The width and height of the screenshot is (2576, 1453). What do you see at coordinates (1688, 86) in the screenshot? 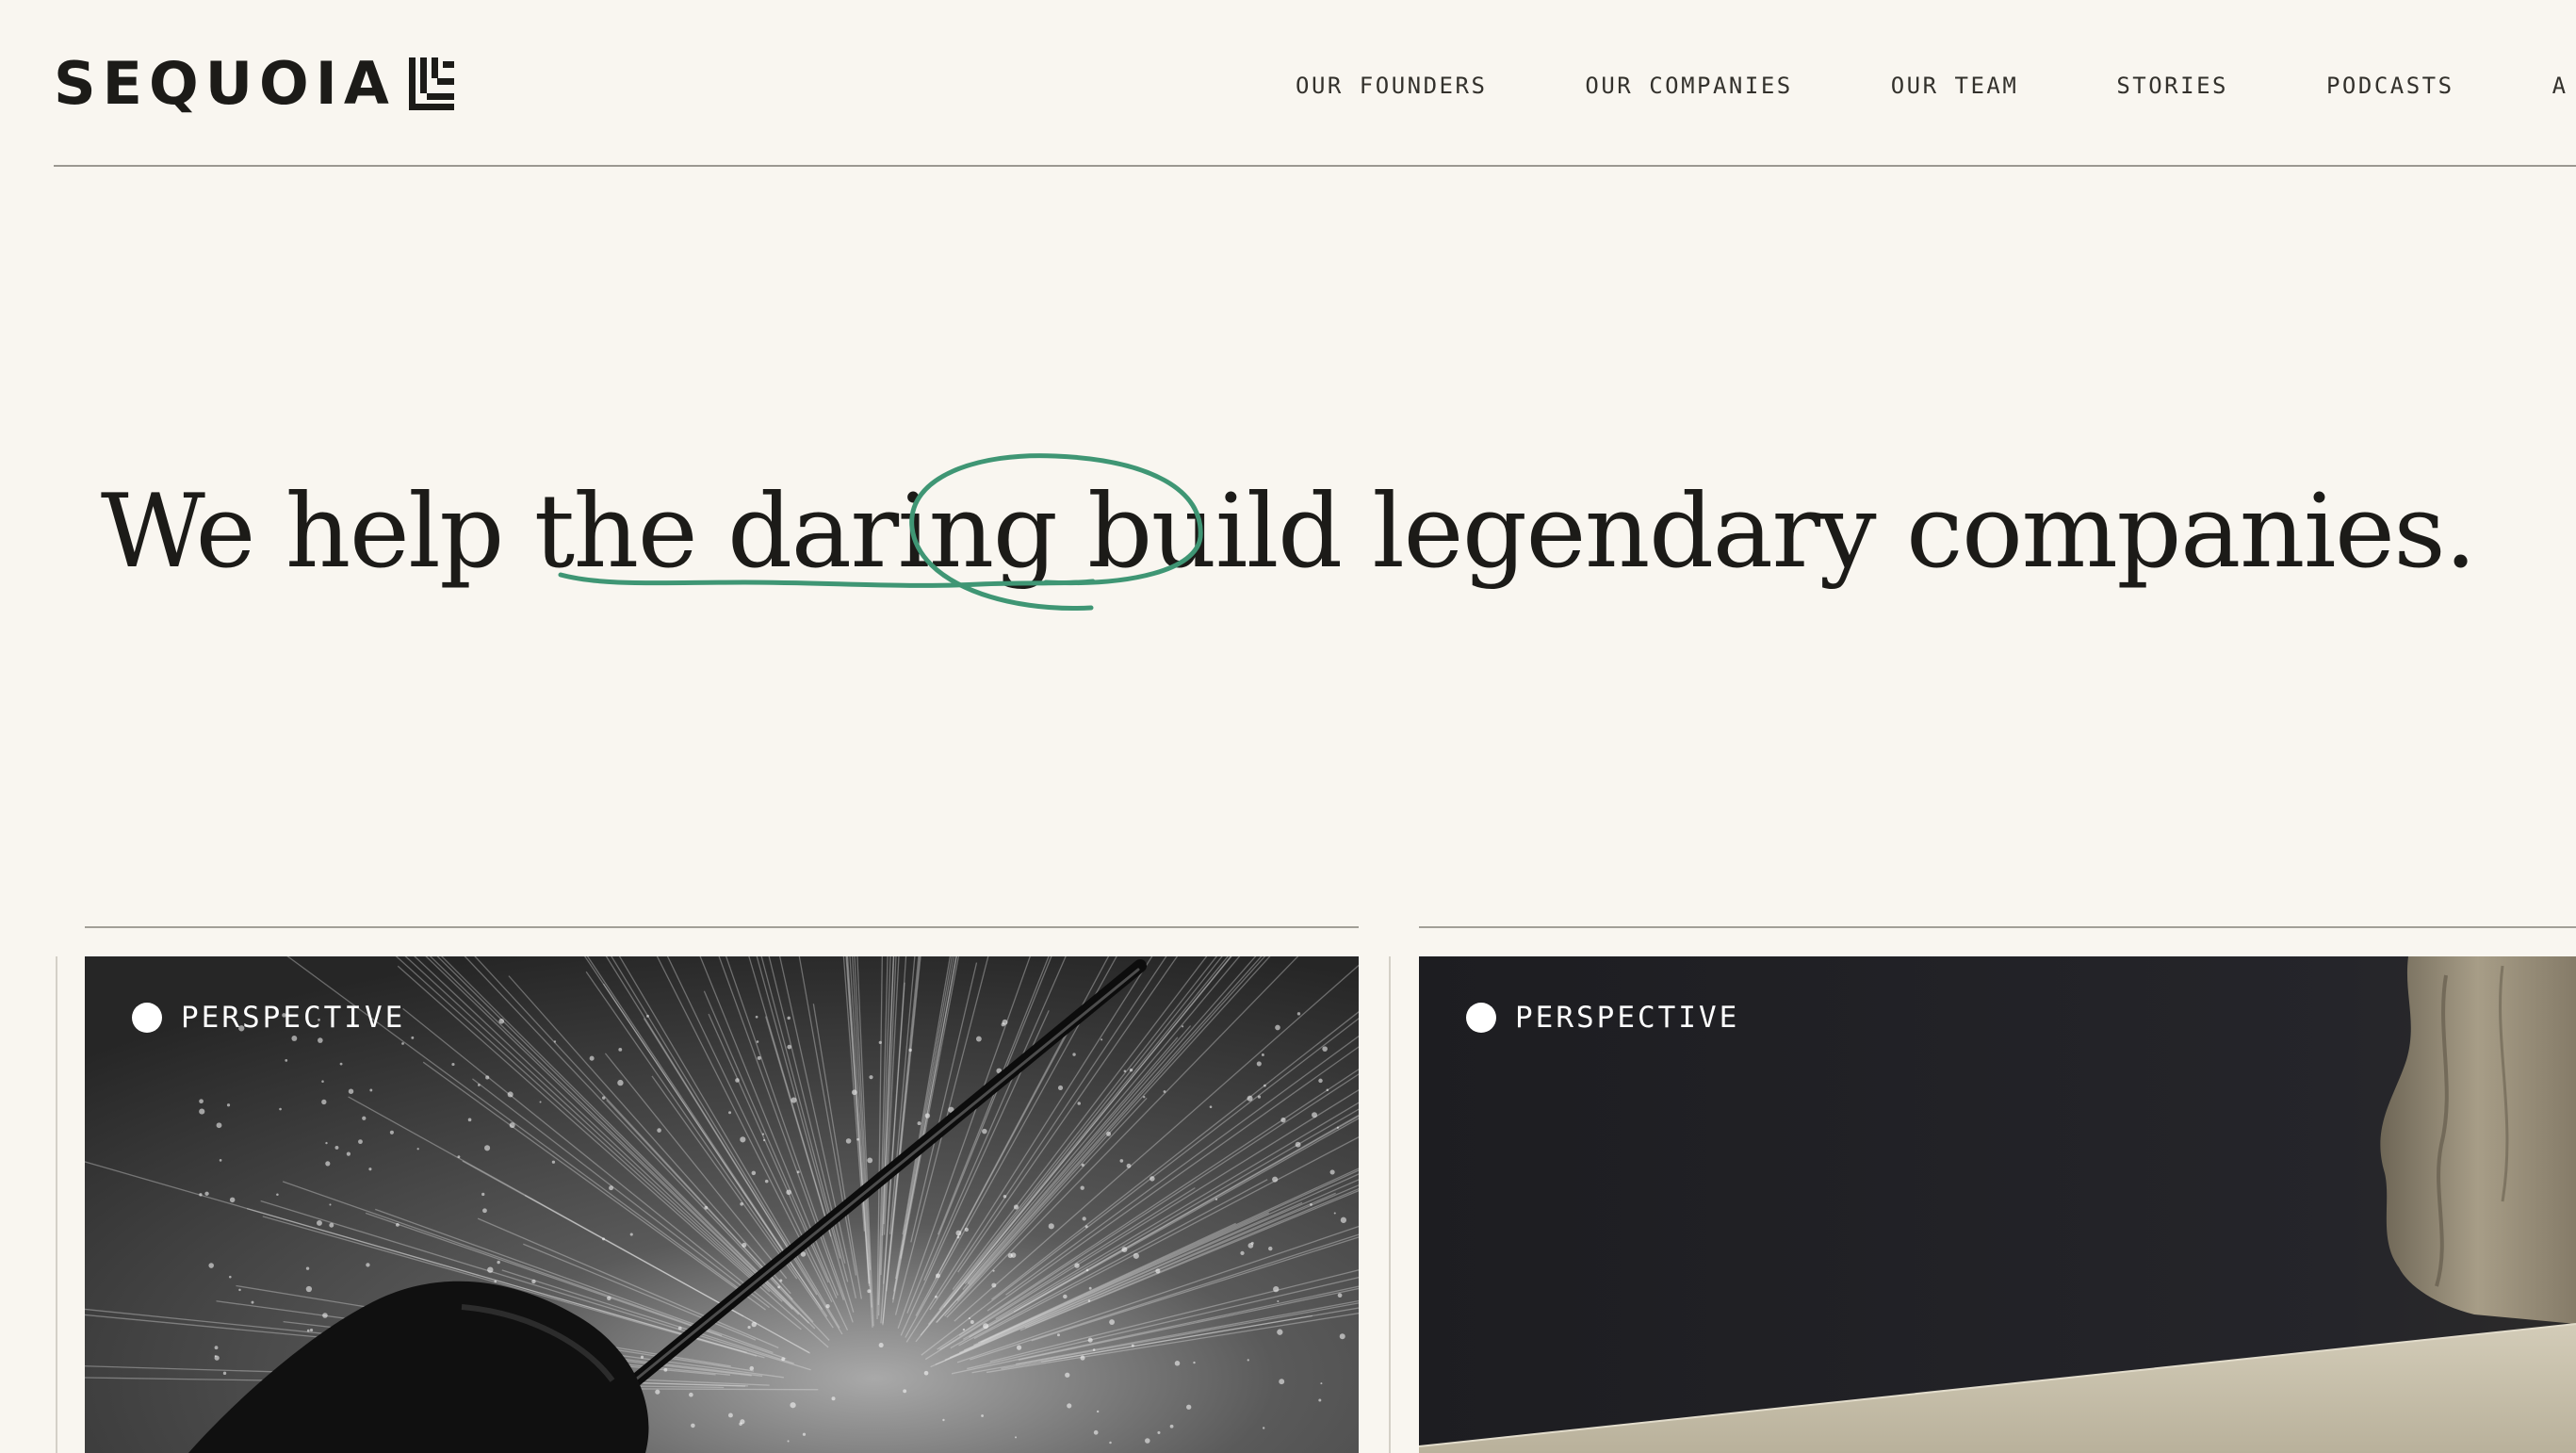
I see `nav-our-companies: OUR COMPANIES` at bounding box center [1688, 86].